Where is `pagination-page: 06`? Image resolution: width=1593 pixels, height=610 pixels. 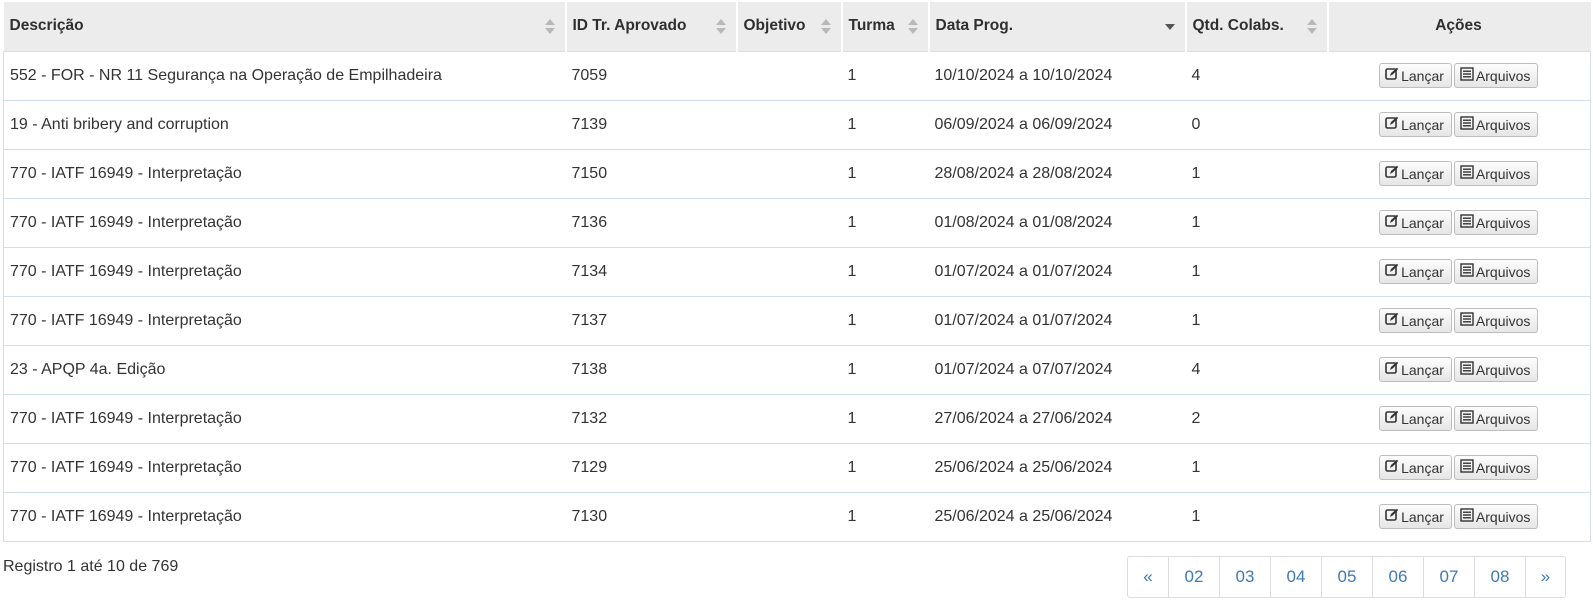 pagination-page: 06 is located at coordinates (1397, 577).